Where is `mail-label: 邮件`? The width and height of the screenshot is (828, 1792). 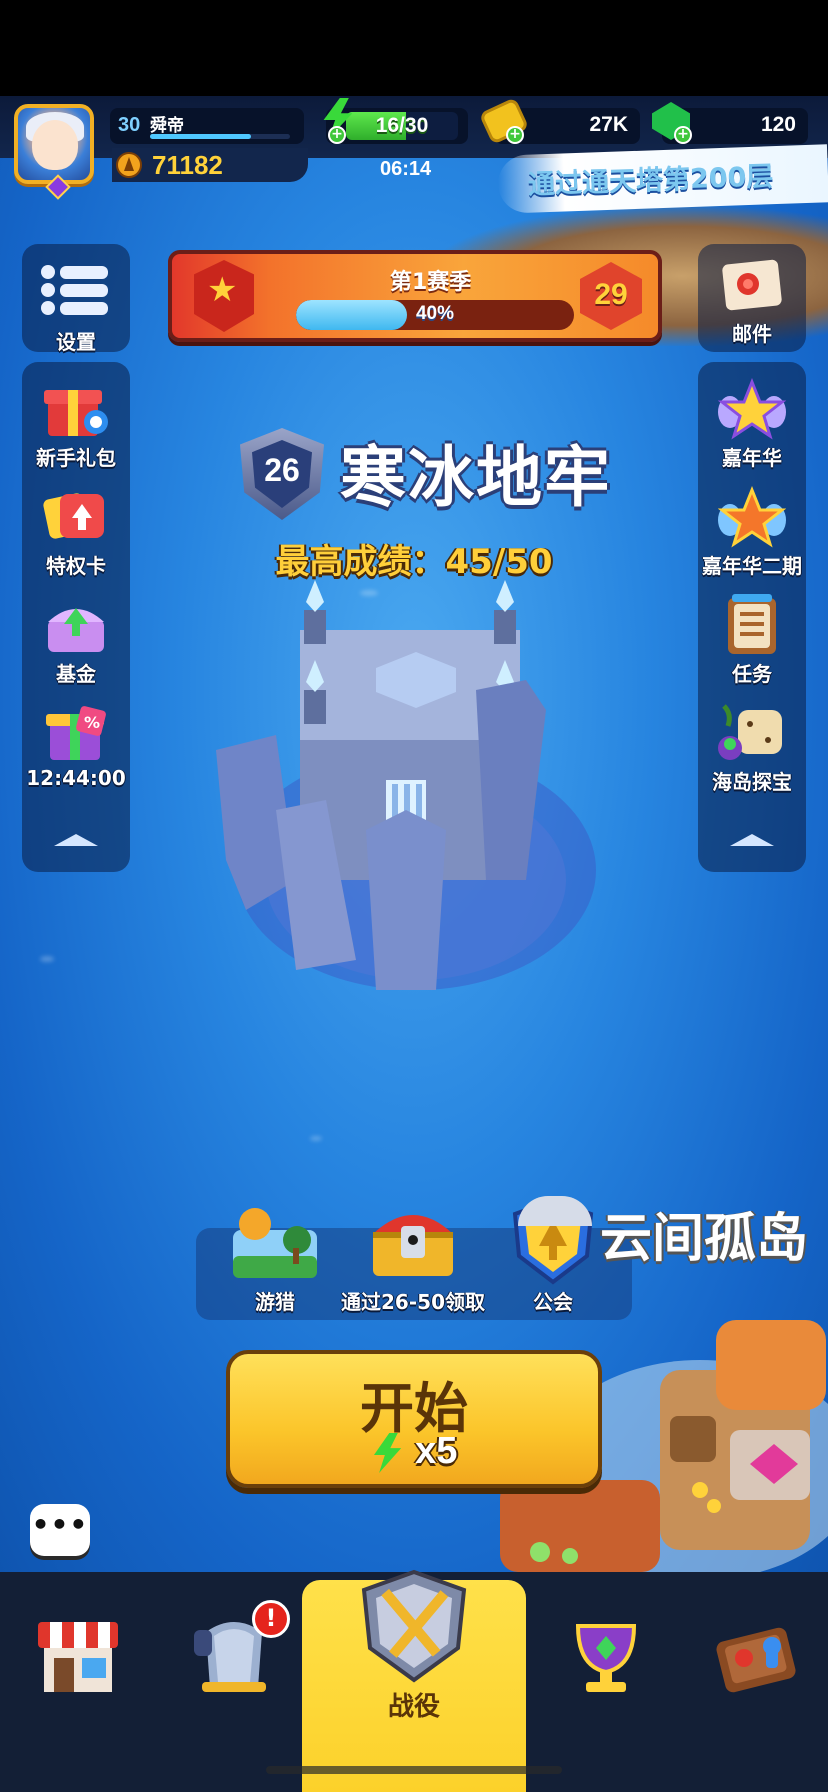
mail-label: 邮件 is located at coordinates (752, 334).